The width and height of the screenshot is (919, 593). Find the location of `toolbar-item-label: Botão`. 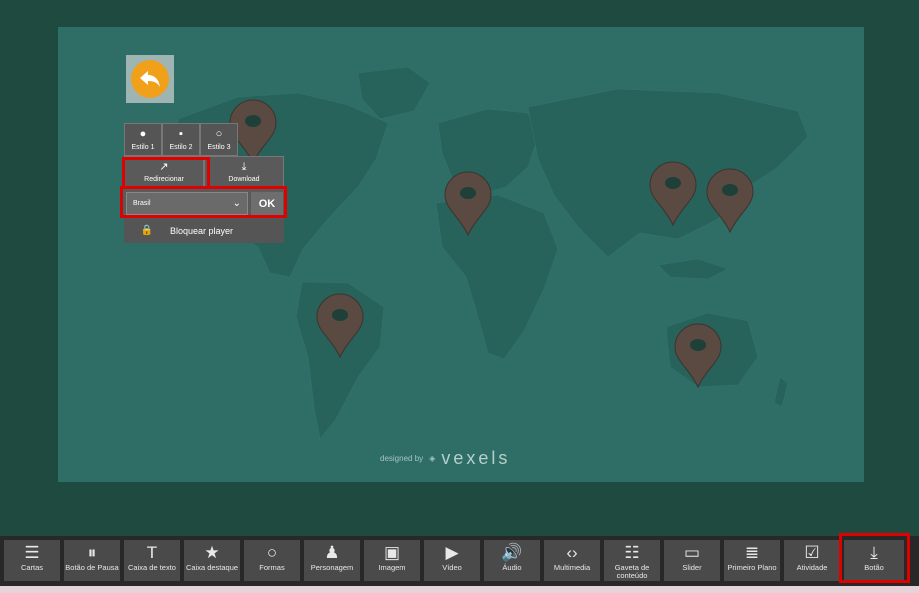

toolbar-item-label: Botão is located at coordinates (874, 567).